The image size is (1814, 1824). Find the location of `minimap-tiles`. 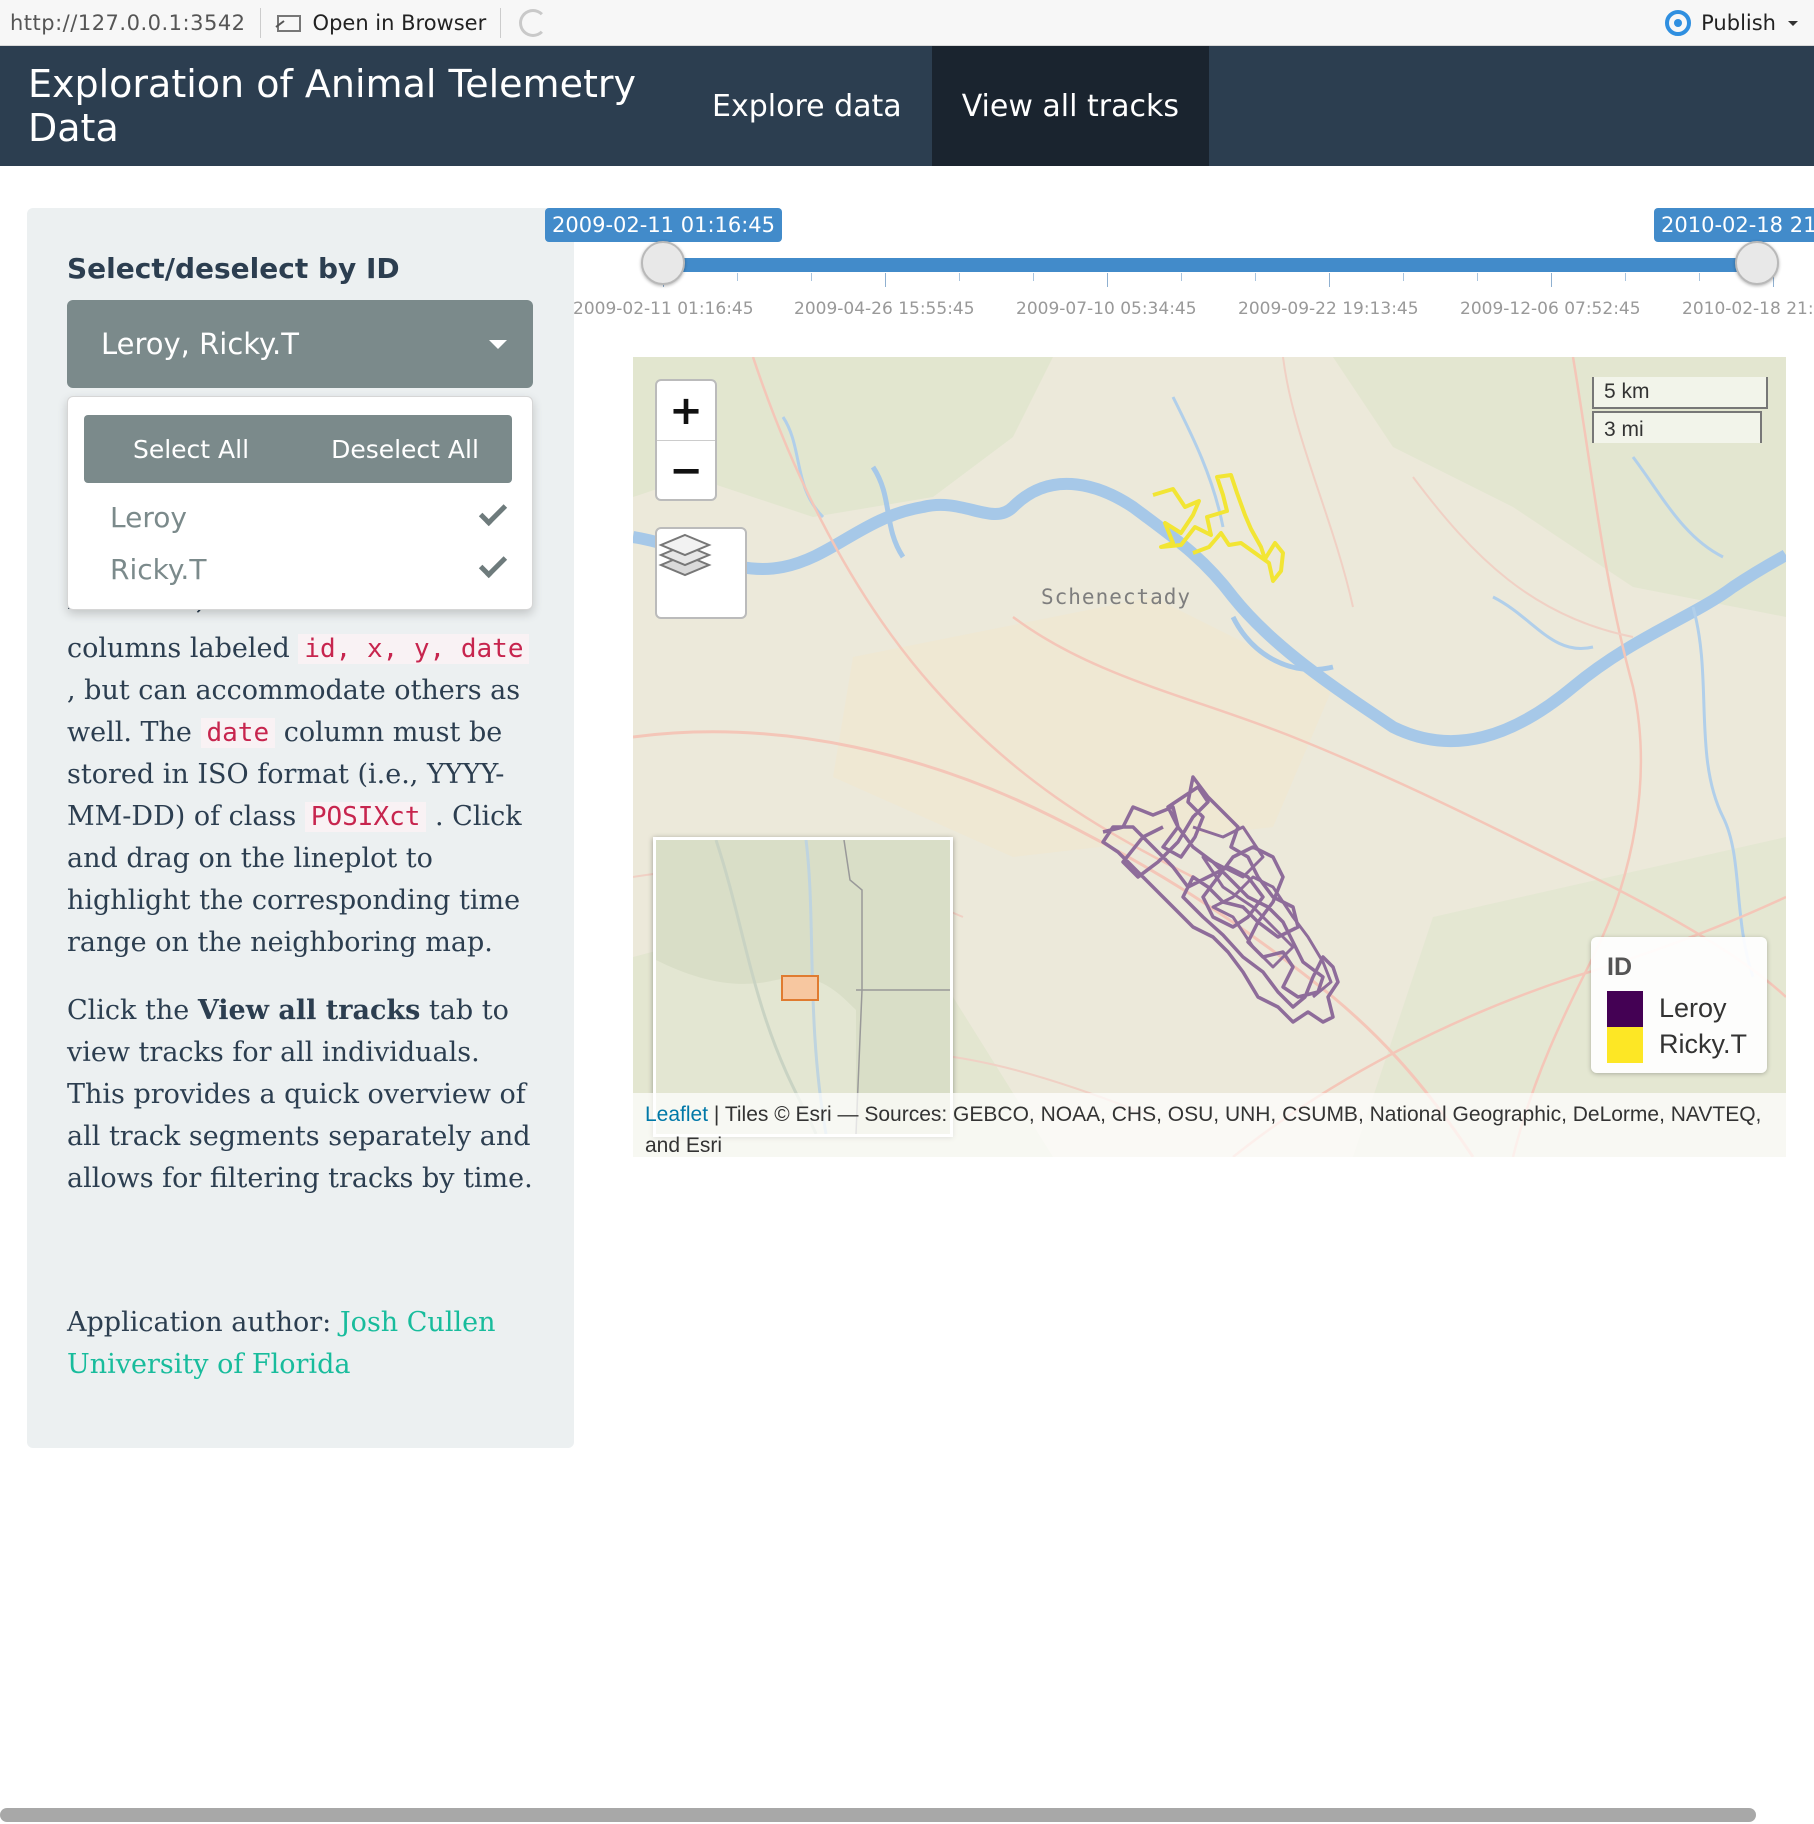

minimap-tiles is located at coordinates (803, 987).